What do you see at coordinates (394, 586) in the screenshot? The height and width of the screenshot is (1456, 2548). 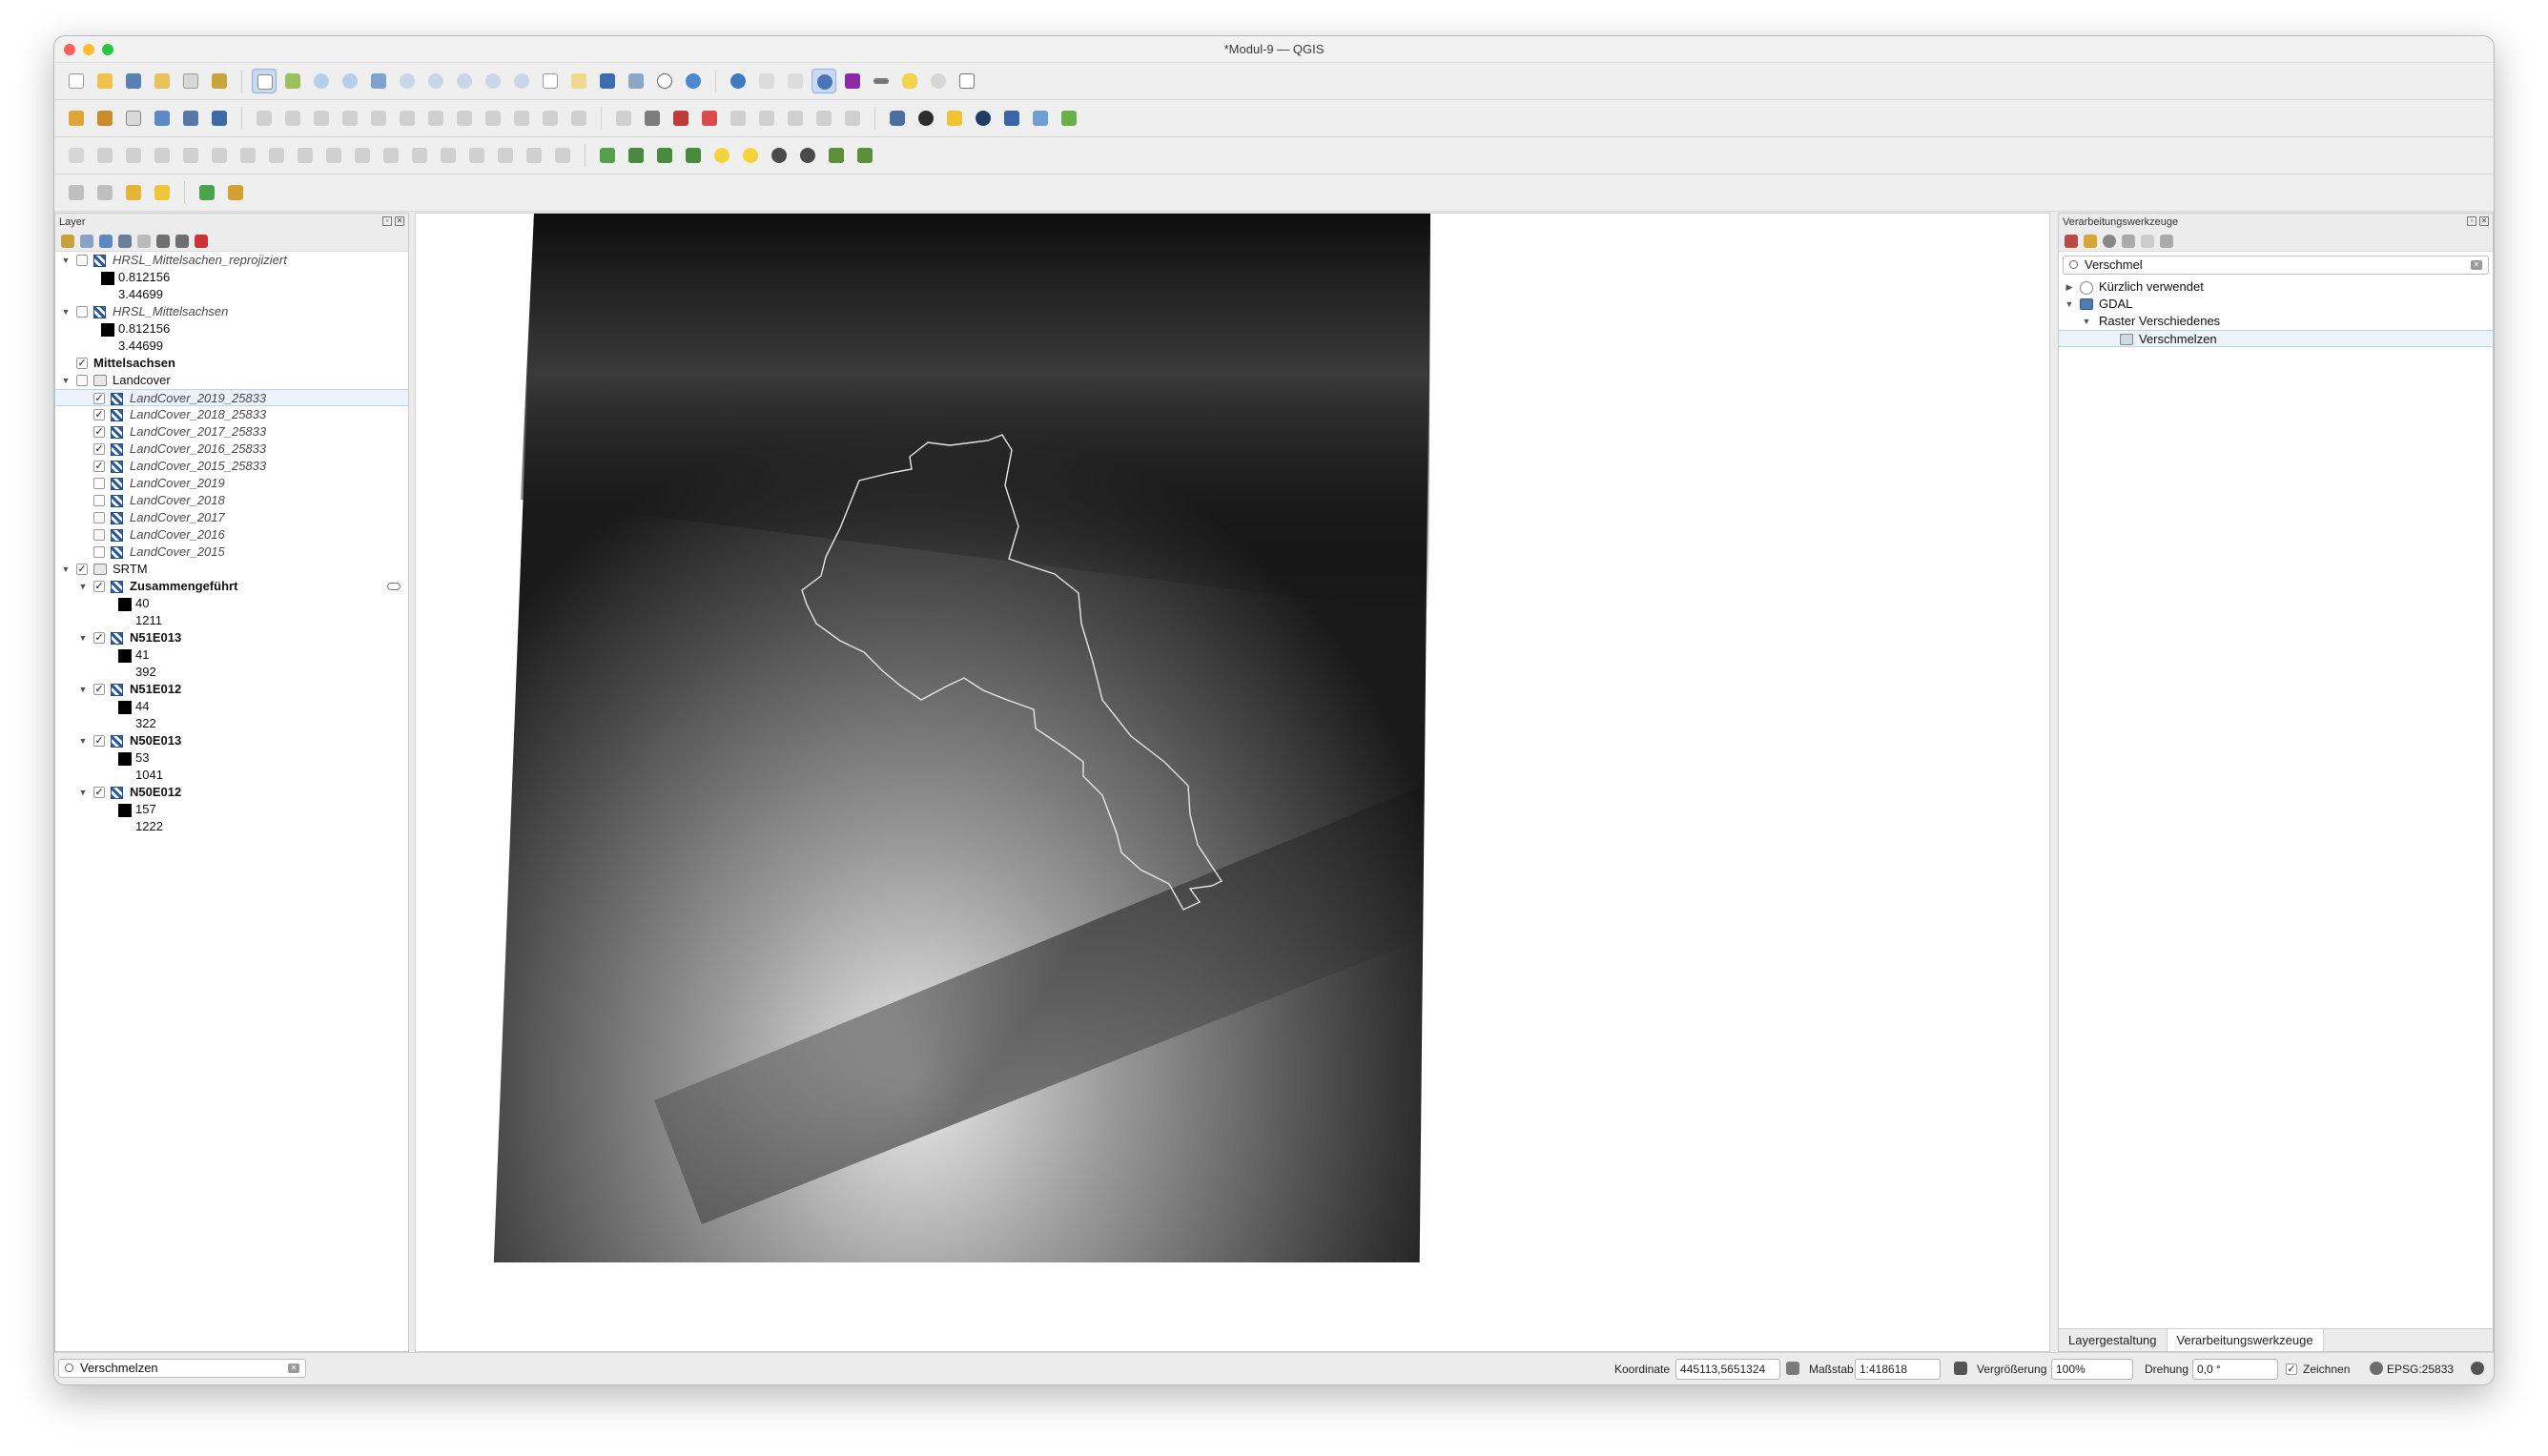 I see `layer-indicator-icon` at bounding box center [394, 586].